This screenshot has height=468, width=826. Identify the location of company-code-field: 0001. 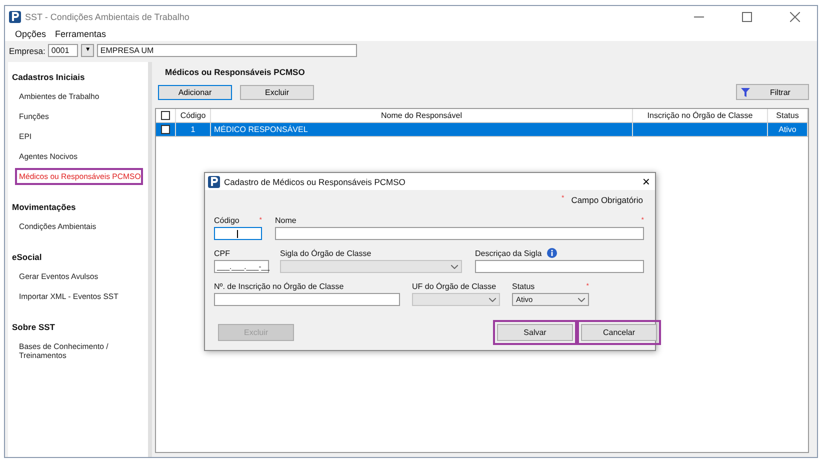
(63, 50).